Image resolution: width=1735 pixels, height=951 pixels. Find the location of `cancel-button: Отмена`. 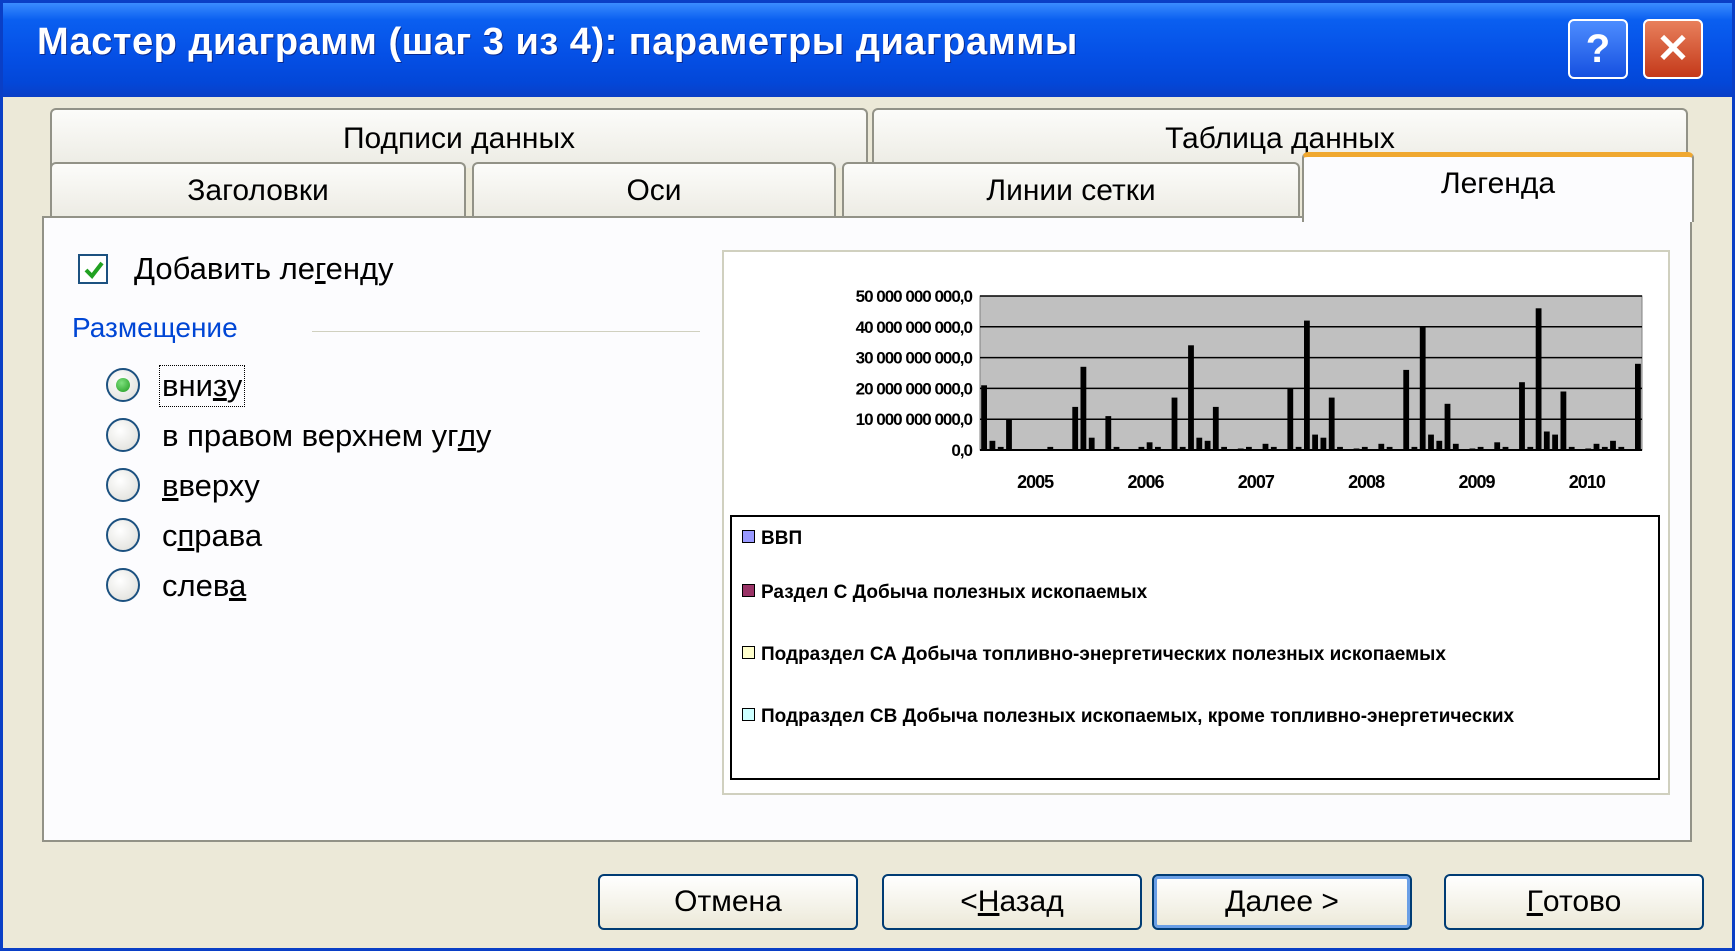

cancel-button: Отмена is located at coordinates (728, 902).